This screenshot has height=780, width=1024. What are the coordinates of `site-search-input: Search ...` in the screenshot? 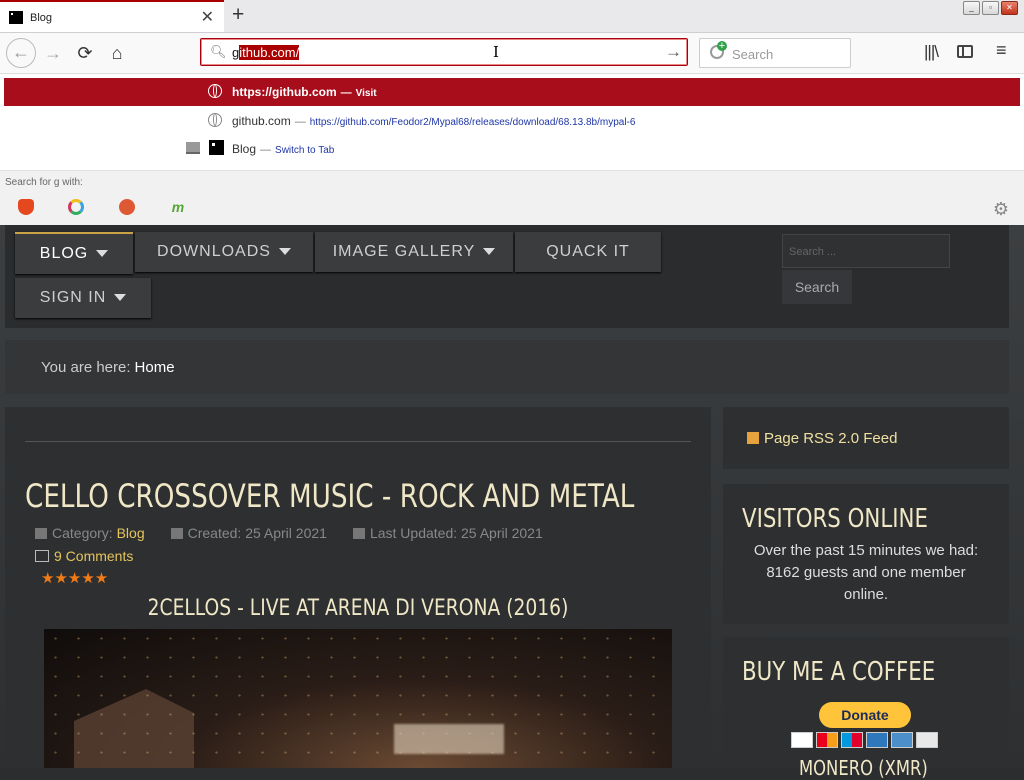 It's located at (866, 251).